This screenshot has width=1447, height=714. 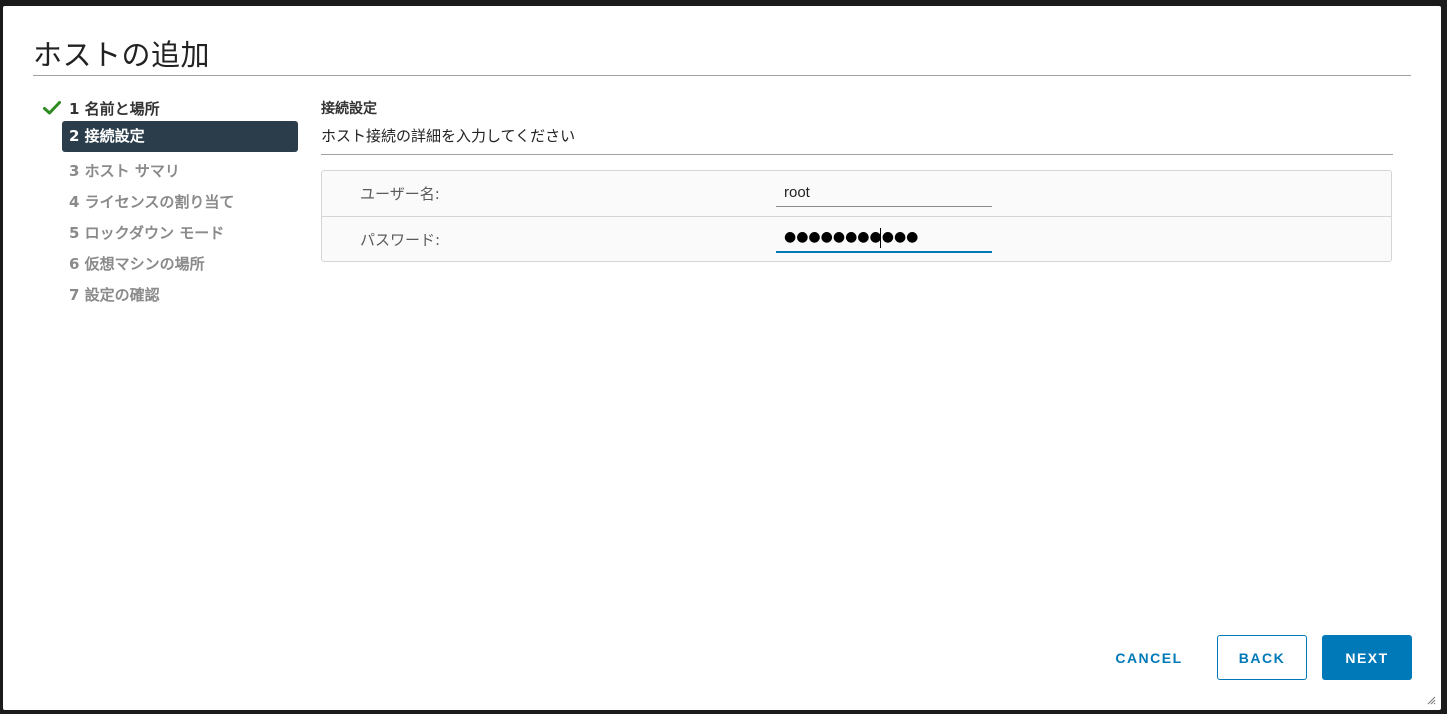 What do you see at coordinates (137, 264) in the screenshot?
I see `step-vm-location: 6 仮想マシンの場所` at bounding box center [137, 264].